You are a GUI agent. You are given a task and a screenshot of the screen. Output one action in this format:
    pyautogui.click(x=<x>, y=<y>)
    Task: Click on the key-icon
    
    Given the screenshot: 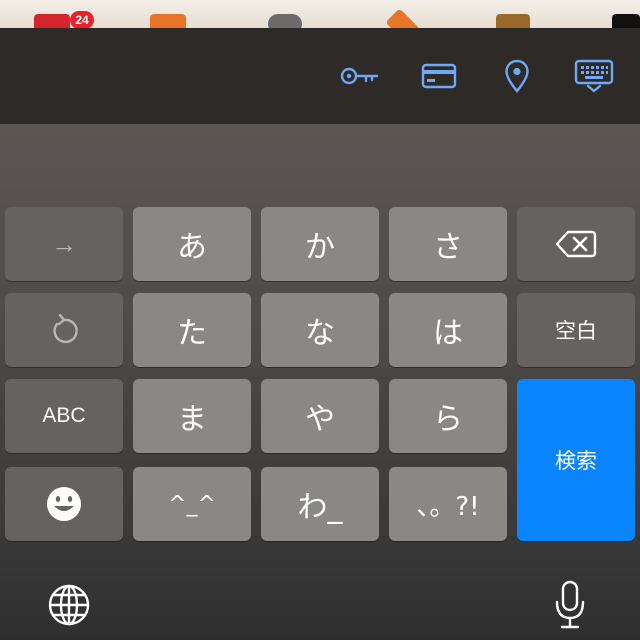 What is the action you would take?
    pyautogui.click(x=359, y=76)
    